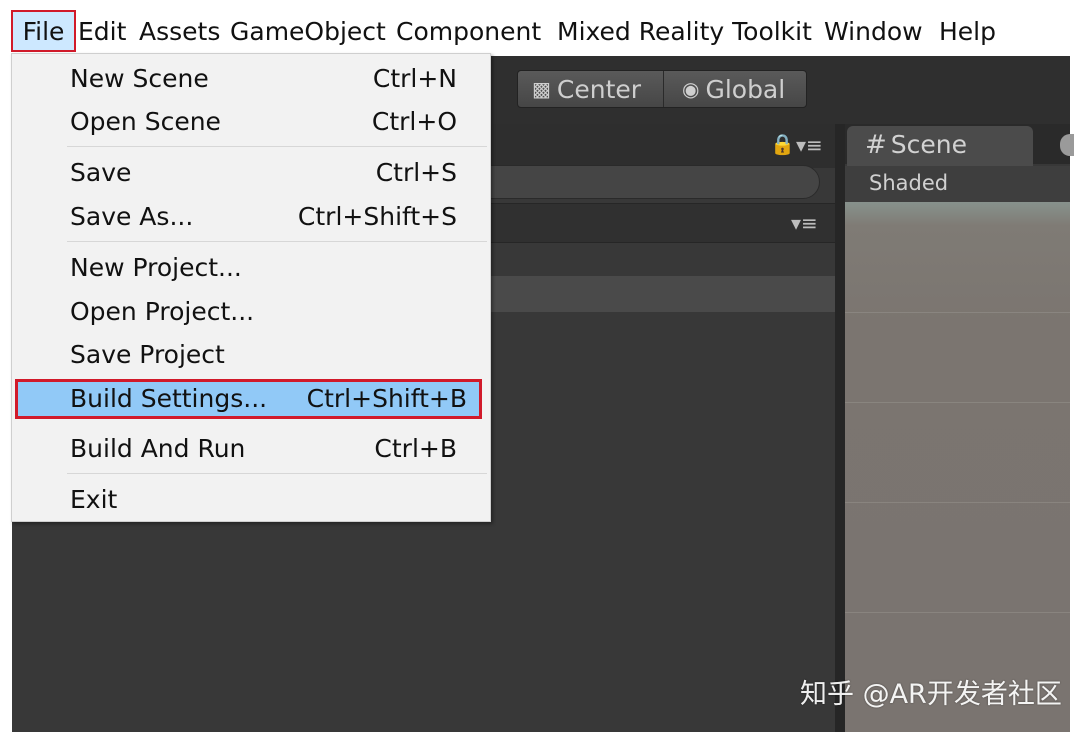 This screenshot has width=1080, height=739. I want to click on pivot-divider, so click(663, 89).